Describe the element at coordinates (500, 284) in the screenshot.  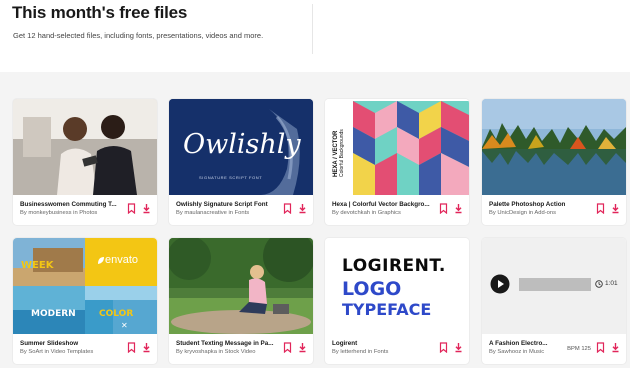
I see `play-button` at that location.